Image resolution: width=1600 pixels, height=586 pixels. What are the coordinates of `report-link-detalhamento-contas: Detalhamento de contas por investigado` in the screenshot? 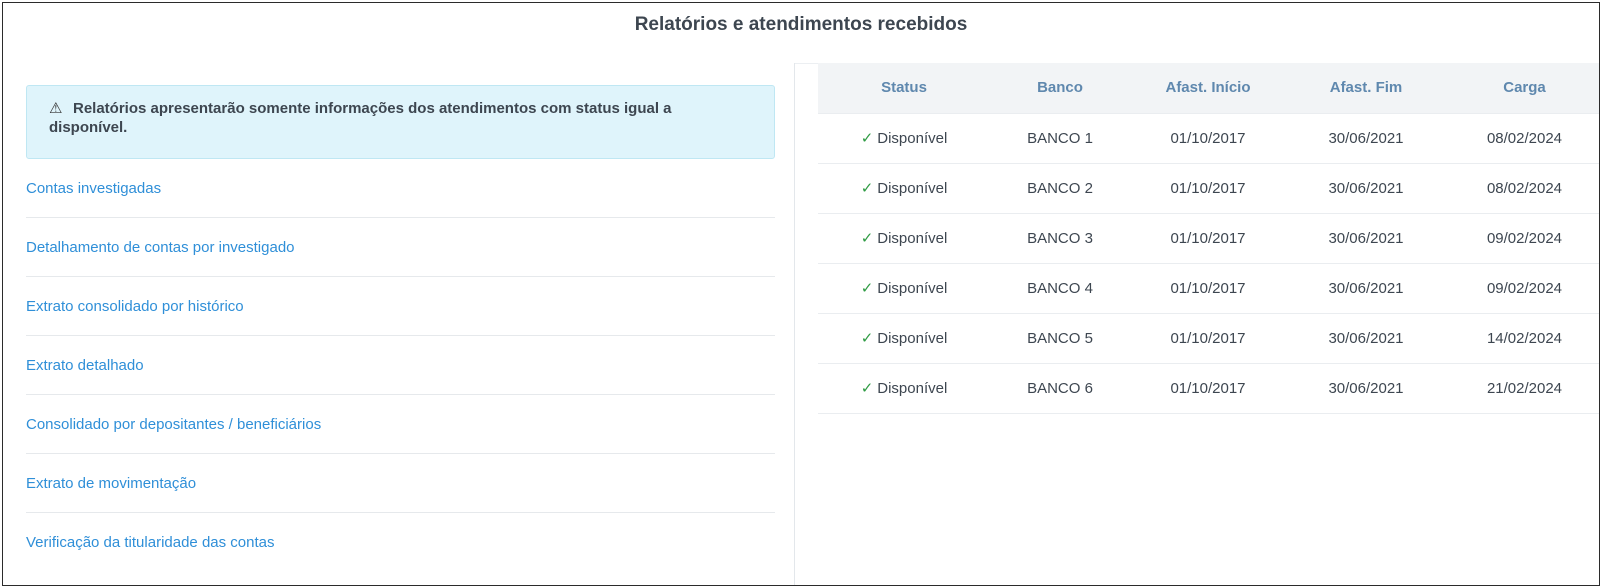 It's located at (160, 247).